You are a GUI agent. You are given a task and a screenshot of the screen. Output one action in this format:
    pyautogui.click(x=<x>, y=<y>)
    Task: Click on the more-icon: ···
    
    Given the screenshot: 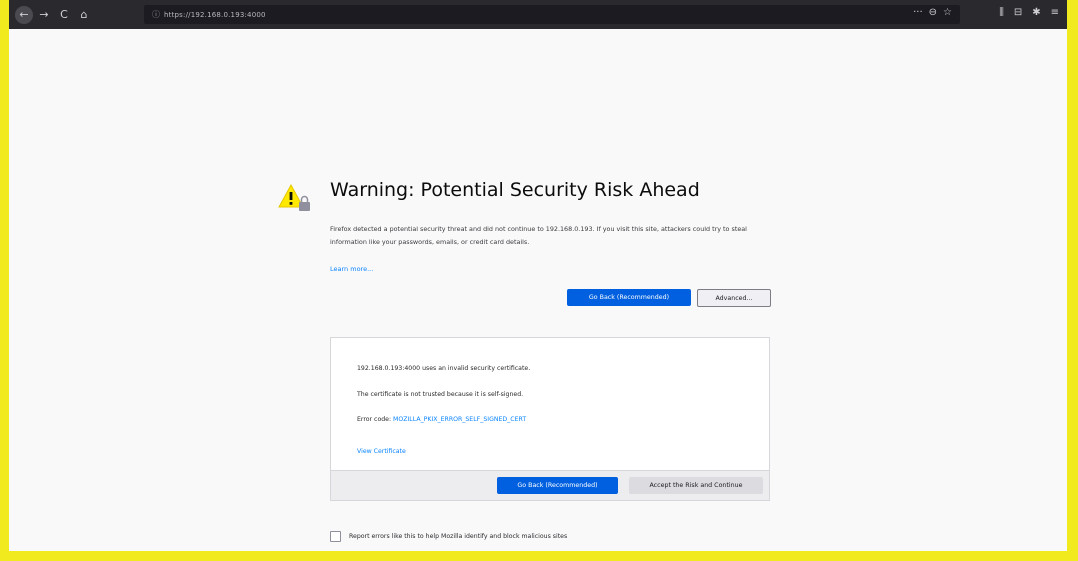 What is the action you would take?
    pyautogui.click(x=918, y=12)
    